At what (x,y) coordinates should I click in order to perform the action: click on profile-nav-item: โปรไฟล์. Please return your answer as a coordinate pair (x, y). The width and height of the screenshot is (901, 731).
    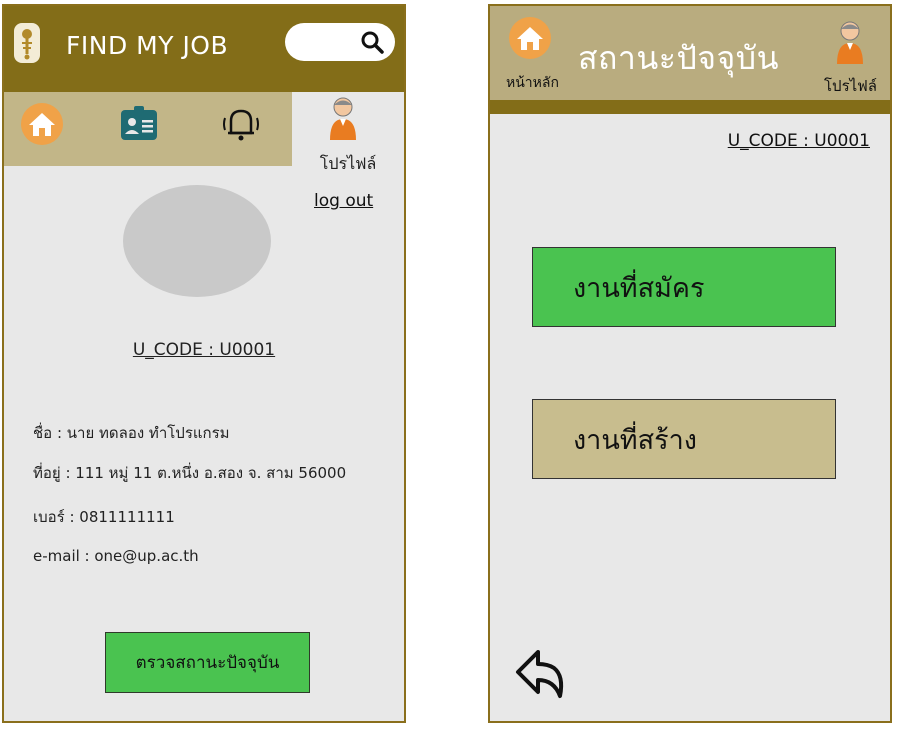
    Looking at the image, I should click on (348, 135).